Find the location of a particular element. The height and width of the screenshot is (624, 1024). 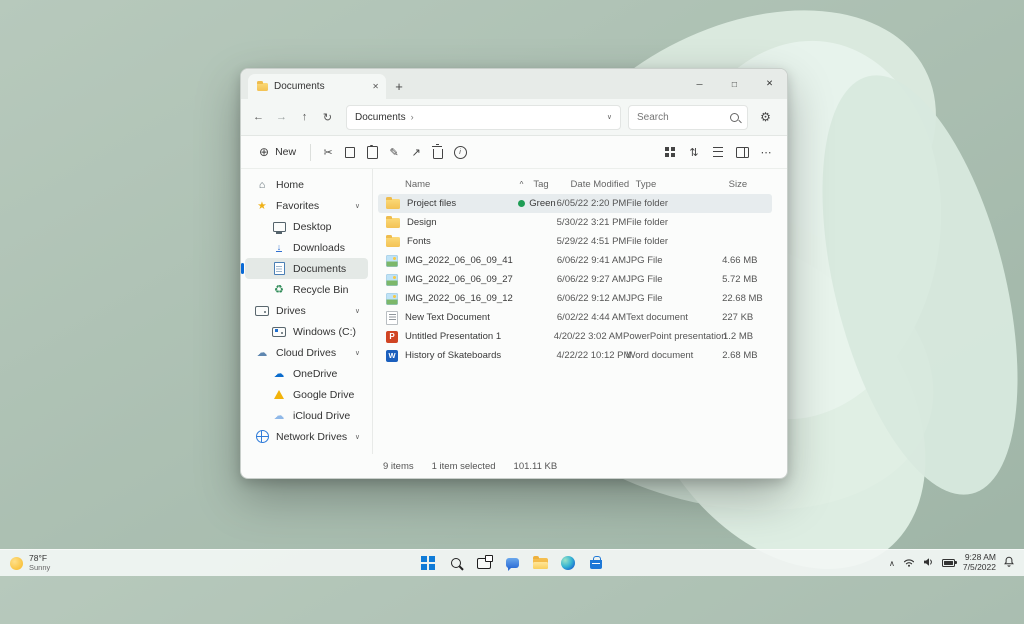

view-button is located at coordinates (718, 152).